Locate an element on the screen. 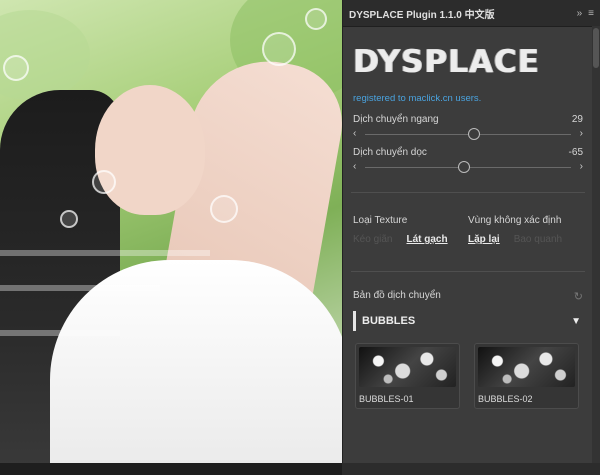 The image size is (600, 475). map-thumbnail-grid: BUBBLES-01 BUBBLES-02 is located at coordinates (469, 376).